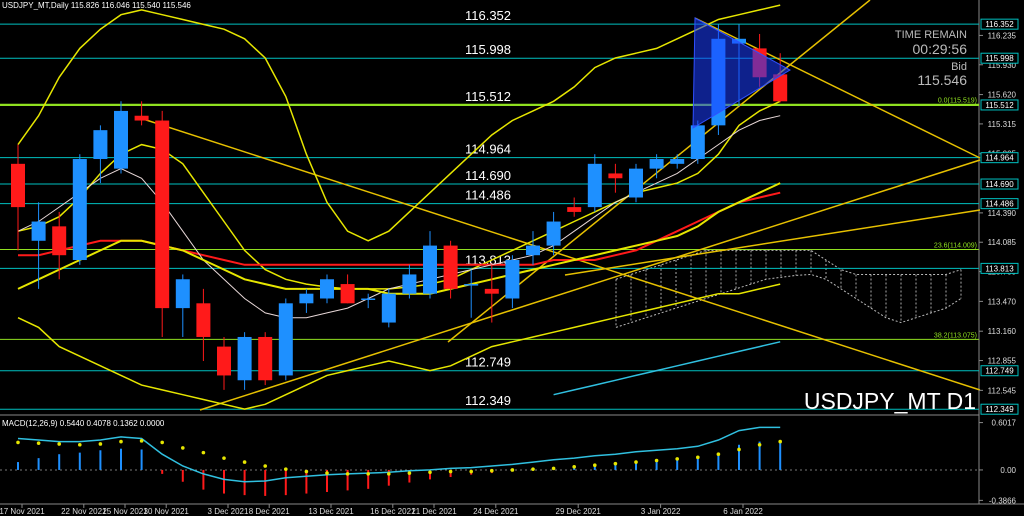 This screenshot has width=1024, height=516. I want to click on price-tick-label: 112.855, so click(1002, 361).